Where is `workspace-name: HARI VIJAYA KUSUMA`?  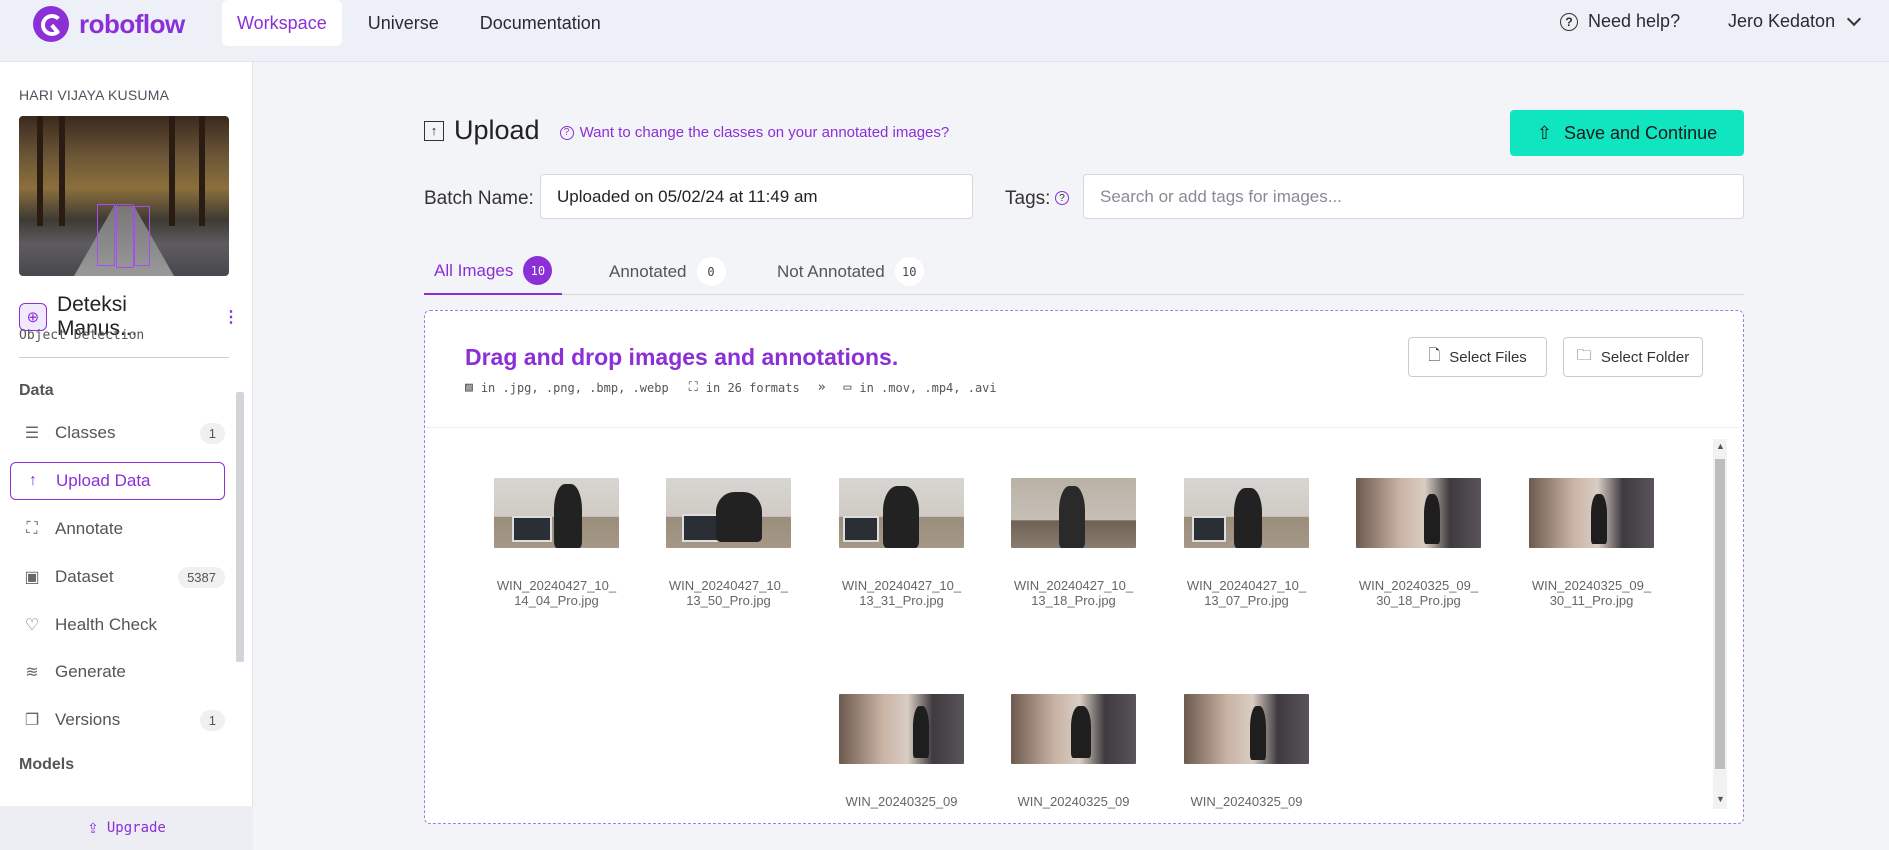 workspace-name: HARI VIJAYA KUSUMA is located at coordinates (94, 95).